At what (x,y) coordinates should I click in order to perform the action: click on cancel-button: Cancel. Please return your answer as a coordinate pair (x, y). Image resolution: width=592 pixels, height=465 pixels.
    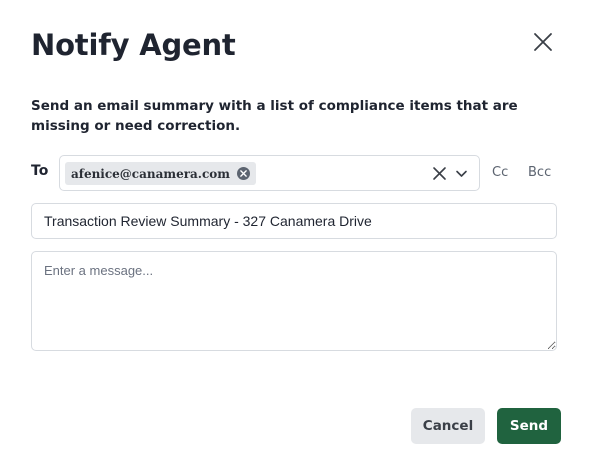
    Looking at the image, I should click on (448, 426).